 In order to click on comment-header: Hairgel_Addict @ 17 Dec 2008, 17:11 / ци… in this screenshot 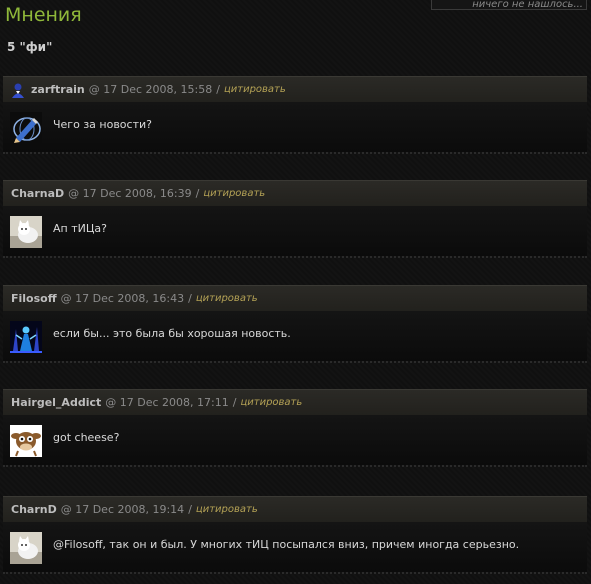, I will do `click(295, 402)`.